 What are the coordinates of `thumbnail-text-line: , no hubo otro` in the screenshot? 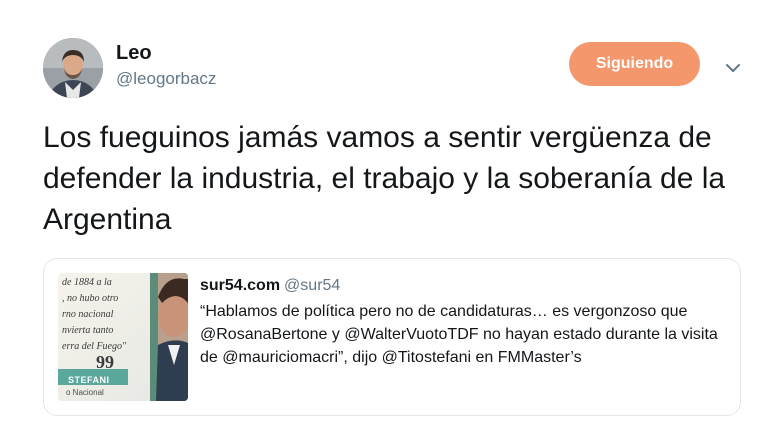 It's located at (90, 298).